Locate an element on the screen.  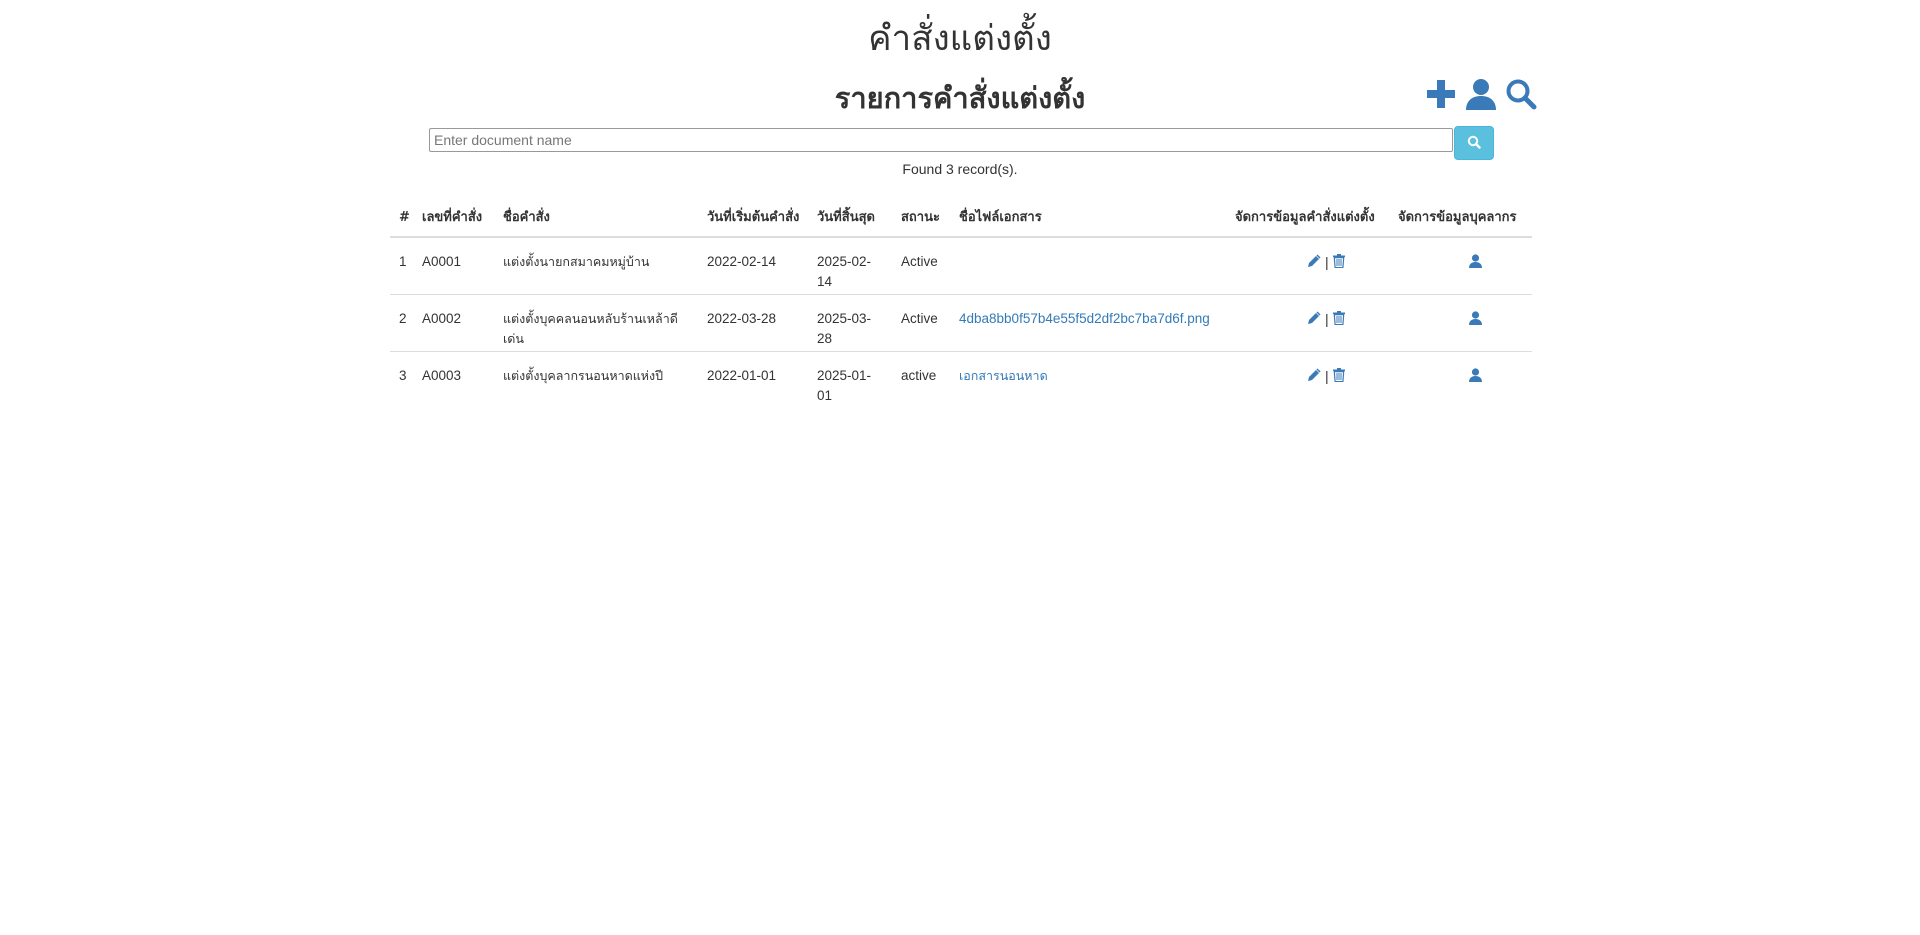
row-index: 1 is located at coordinates (403, 261).